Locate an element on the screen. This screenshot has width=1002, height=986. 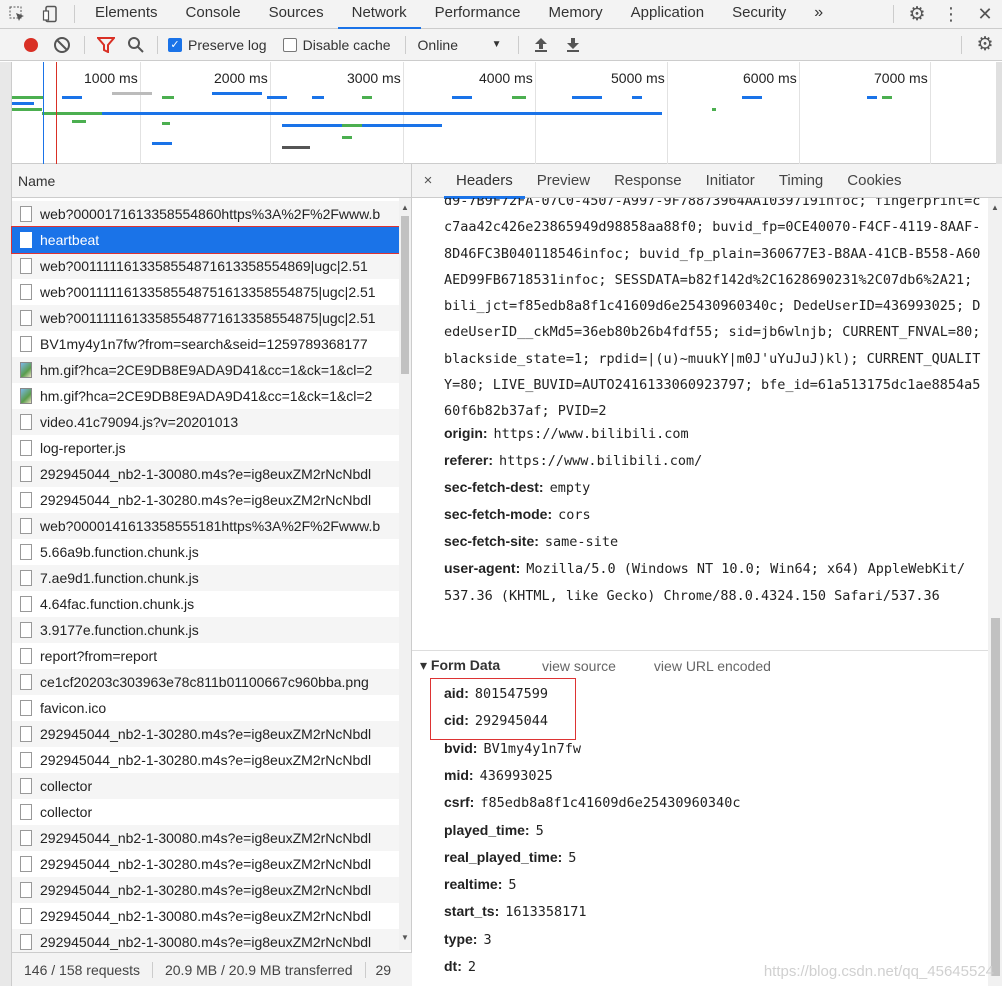
name-column-header: Name is located at coordinates (211, 181).